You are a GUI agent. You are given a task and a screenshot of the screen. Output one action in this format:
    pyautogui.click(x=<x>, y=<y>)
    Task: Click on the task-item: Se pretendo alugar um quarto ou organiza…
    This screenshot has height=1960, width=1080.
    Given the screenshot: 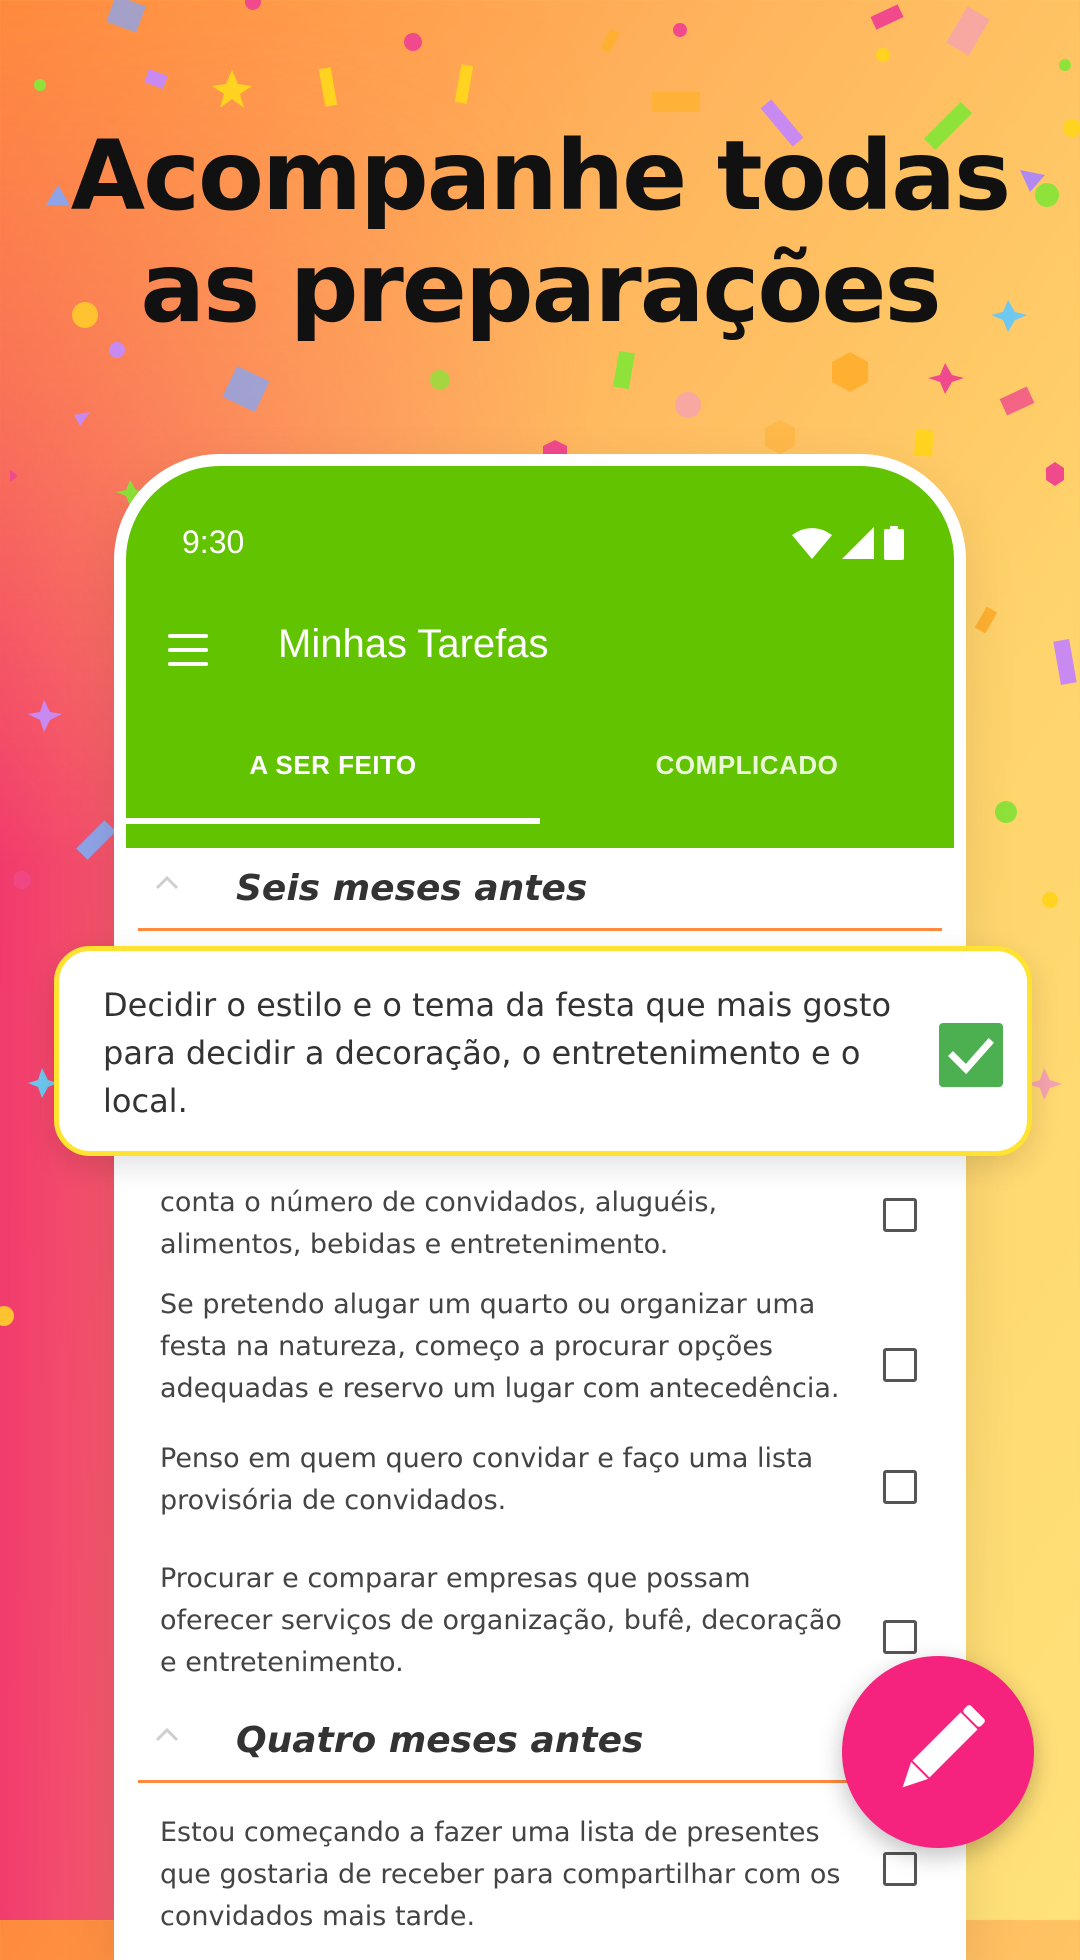 What is the action you would take?
    pyautogui.click(x=550, y=1348)
    